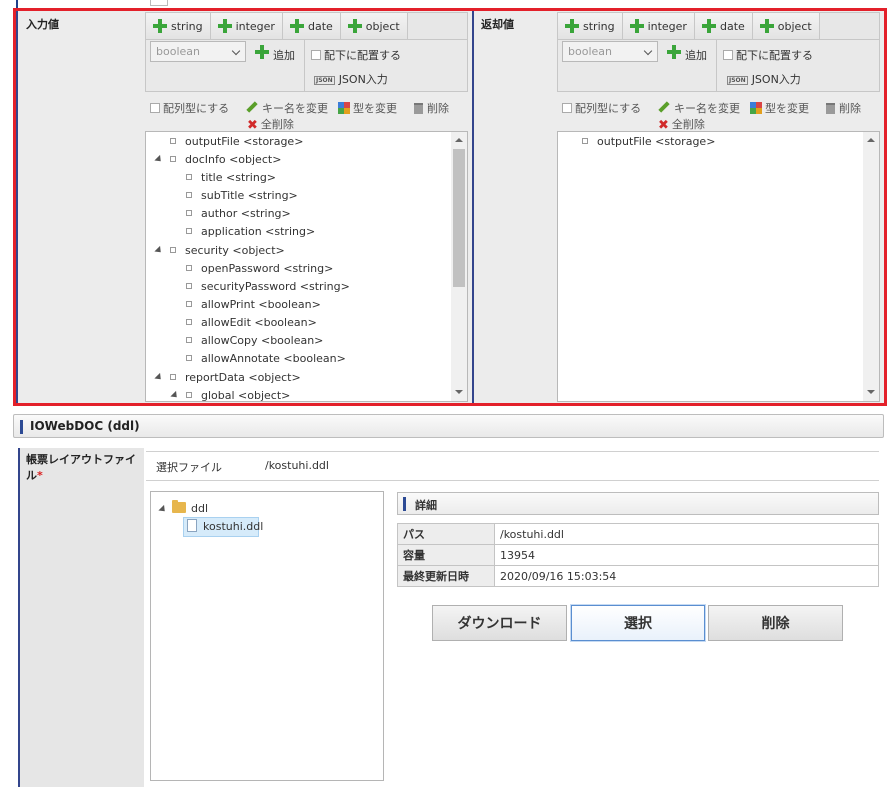 This screenshot has width=892, height=787. What do you see at coordinates (638, 623) in the screenshot?
I see `select-button: 選択` at bounding box center [638, 623].